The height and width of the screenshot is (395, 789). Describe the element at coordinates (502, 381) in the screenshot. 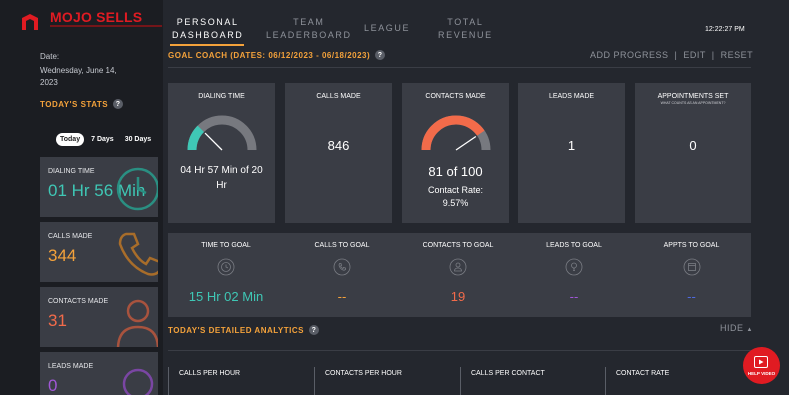

I see `analytics-col-calls-per-contact: CALLS PER CONTACT` at that location.